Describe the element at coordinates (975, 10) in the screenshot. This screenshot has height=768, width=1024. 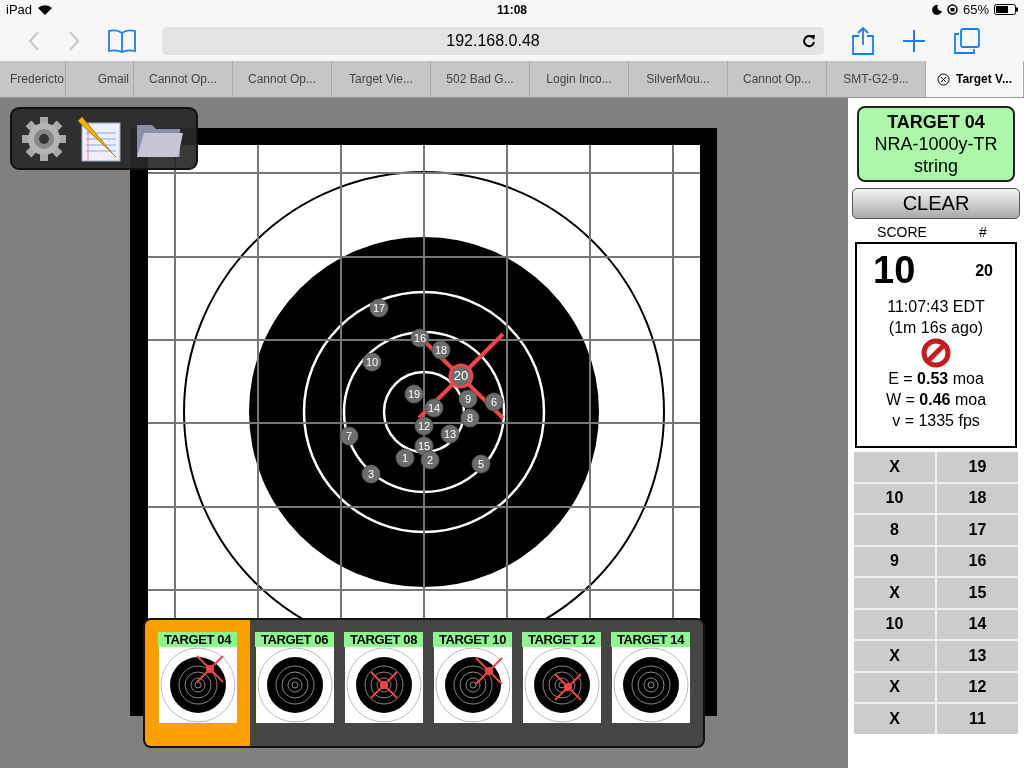
I see `battery-percent: 65%` at that location.